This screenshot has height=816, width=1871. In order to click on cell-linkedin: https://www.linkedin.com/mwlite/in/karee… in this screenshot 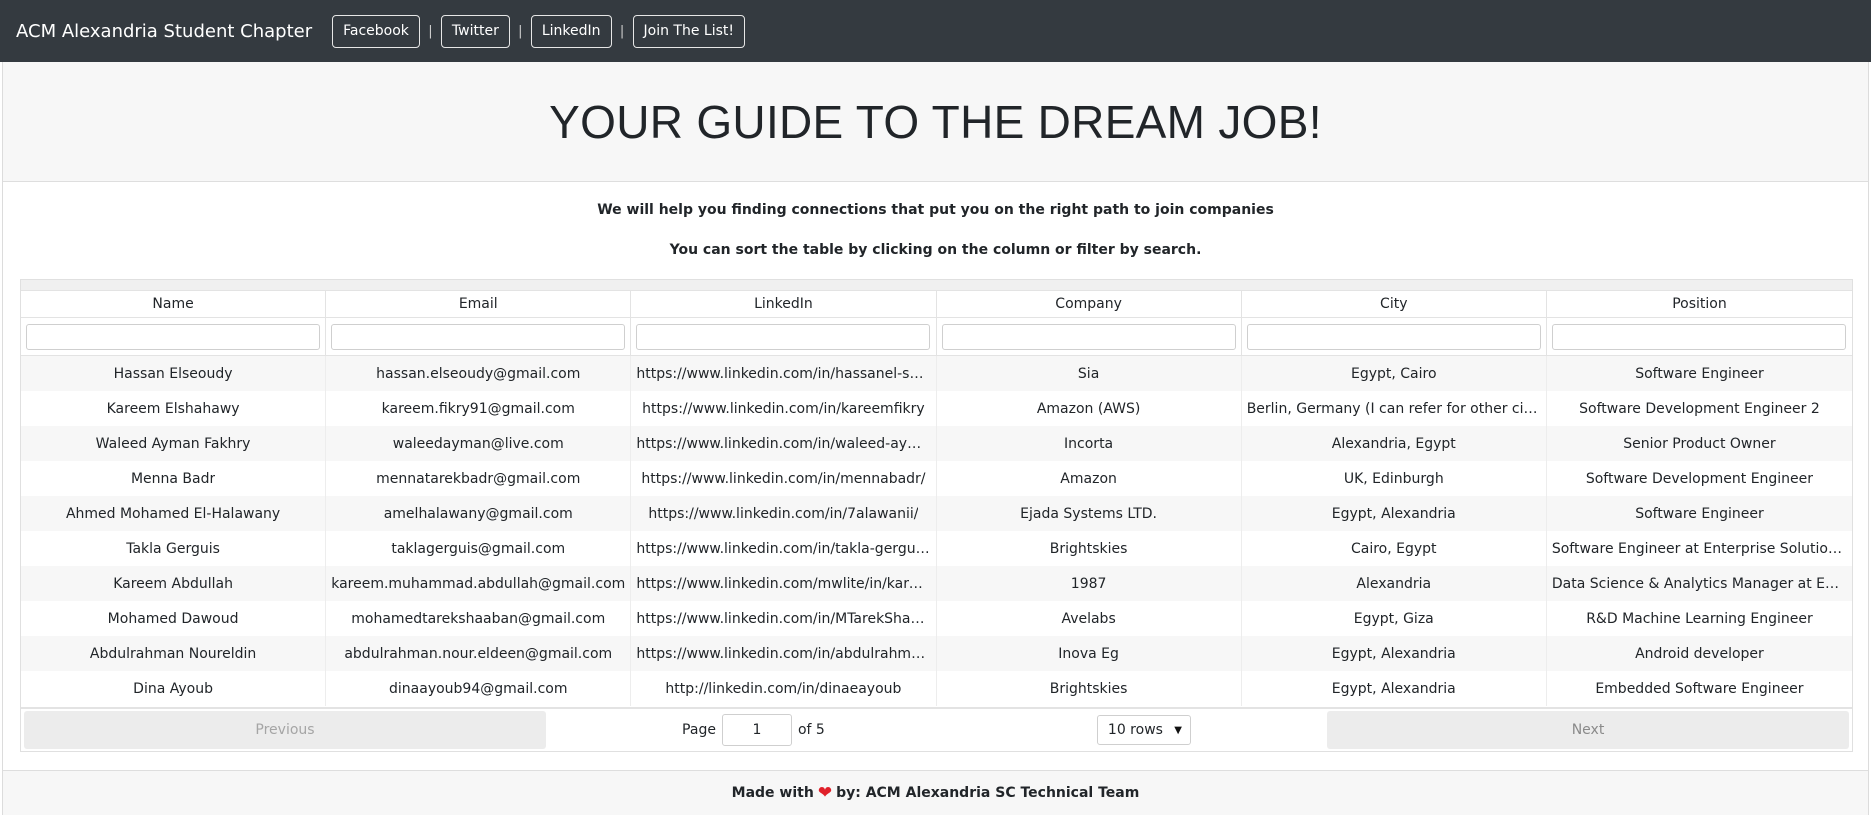, I will do `click(784, 583)`.